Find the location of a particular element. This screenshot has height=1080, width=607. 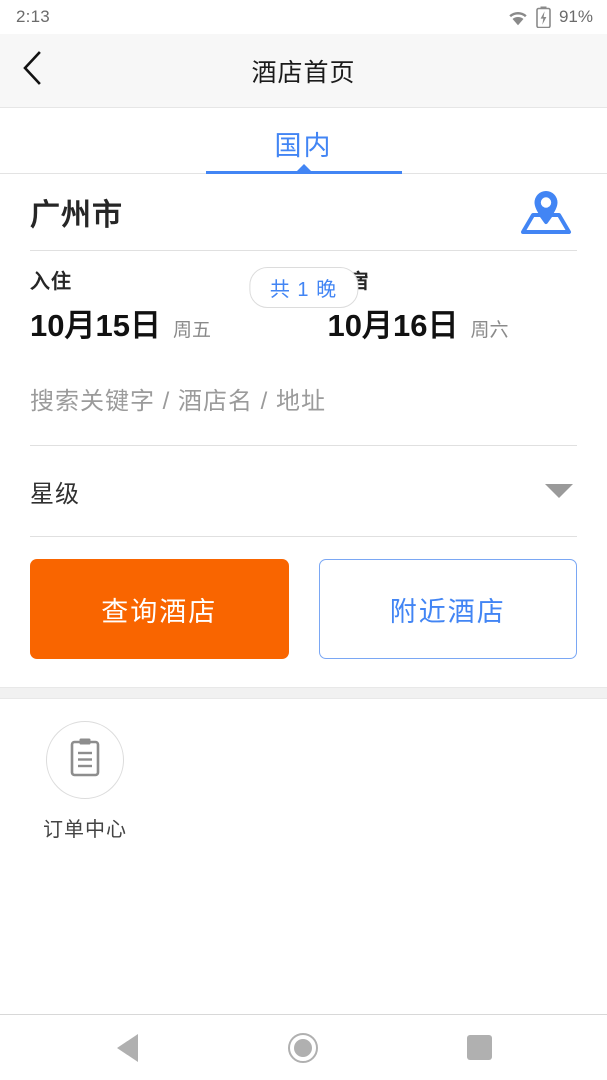

nav-recents-icon is located at coordinates (479, 1047).